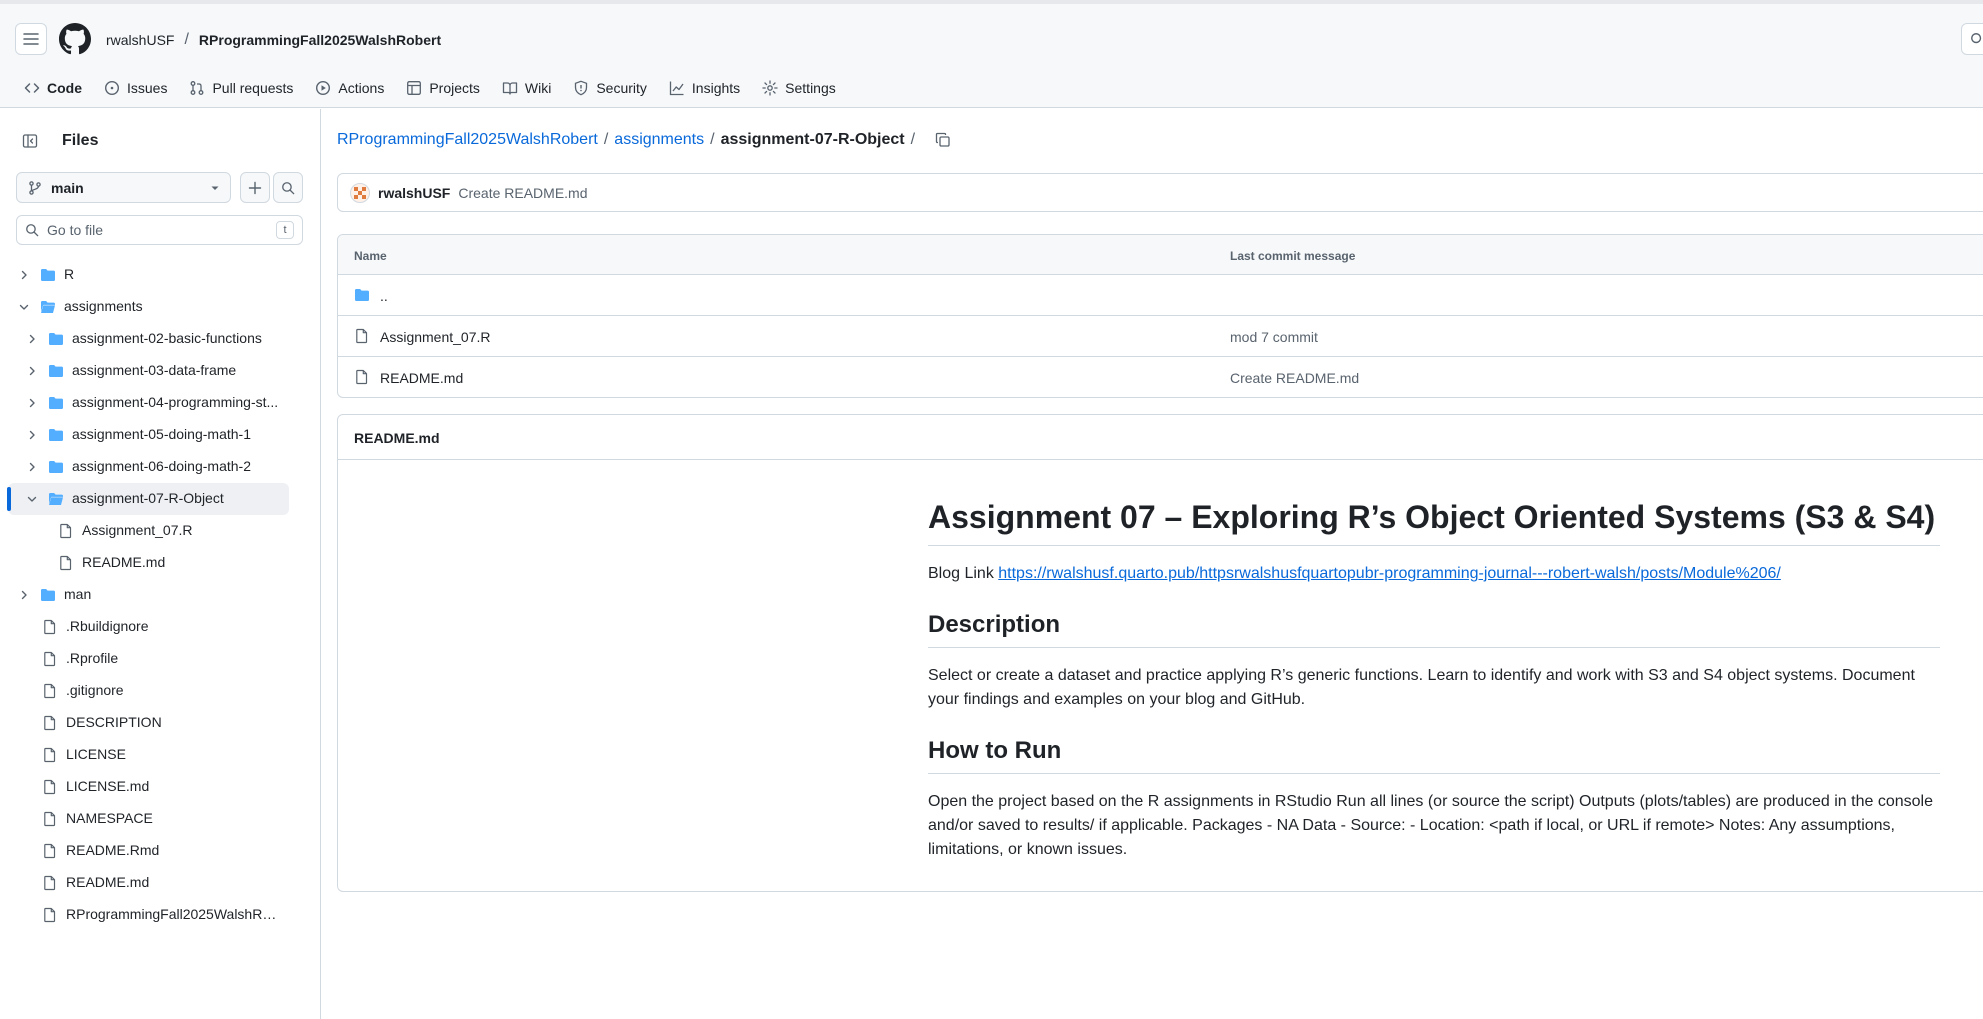  Describe the element at coordinates (108, 882) in the screenshot. I see `tree-item-label: README.md` at that location.